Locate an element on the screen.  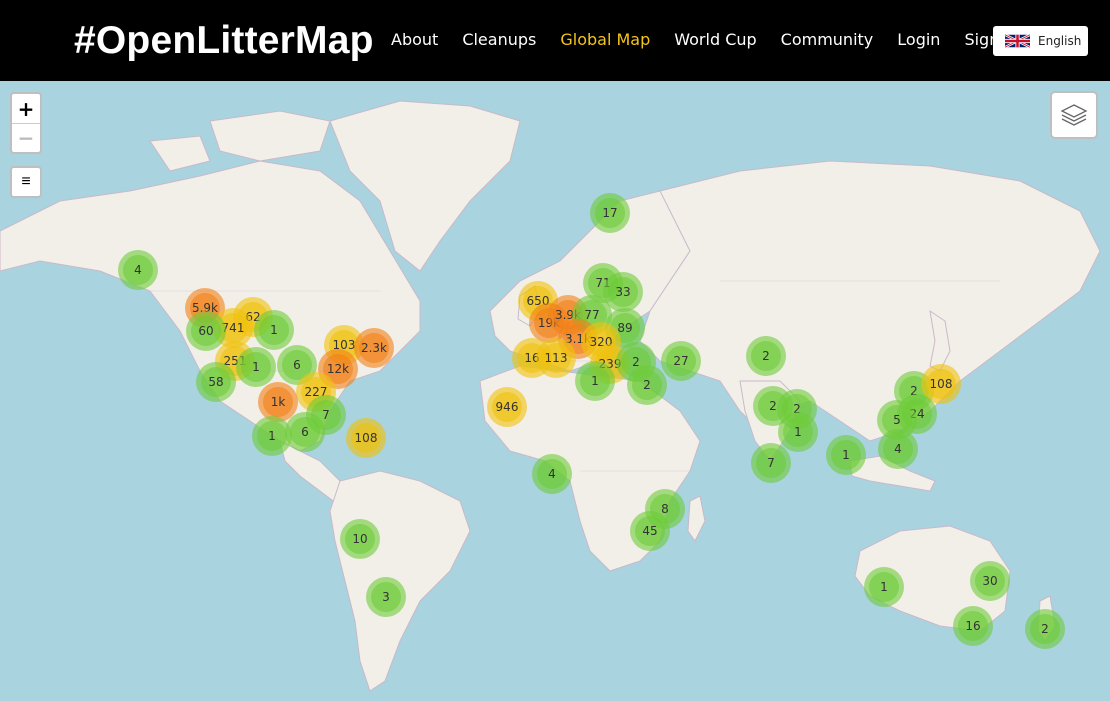
language-selector: English is located at coordinates (1040, 41).